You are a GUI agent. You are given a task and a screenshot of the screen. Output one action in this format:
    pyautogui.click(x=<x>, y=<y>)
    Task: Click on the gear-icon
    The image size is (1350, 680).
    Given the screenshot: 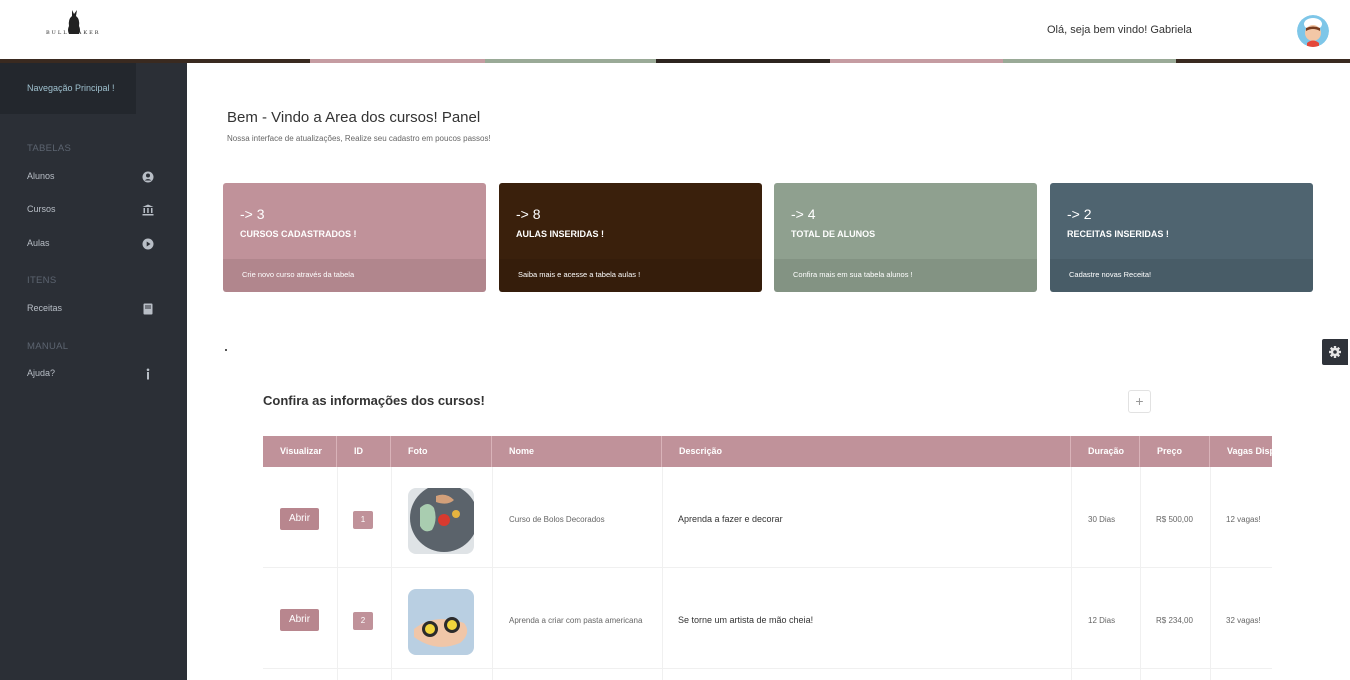 What is the action you would take?
    pyautogui.click(x=1335, y=352)
    